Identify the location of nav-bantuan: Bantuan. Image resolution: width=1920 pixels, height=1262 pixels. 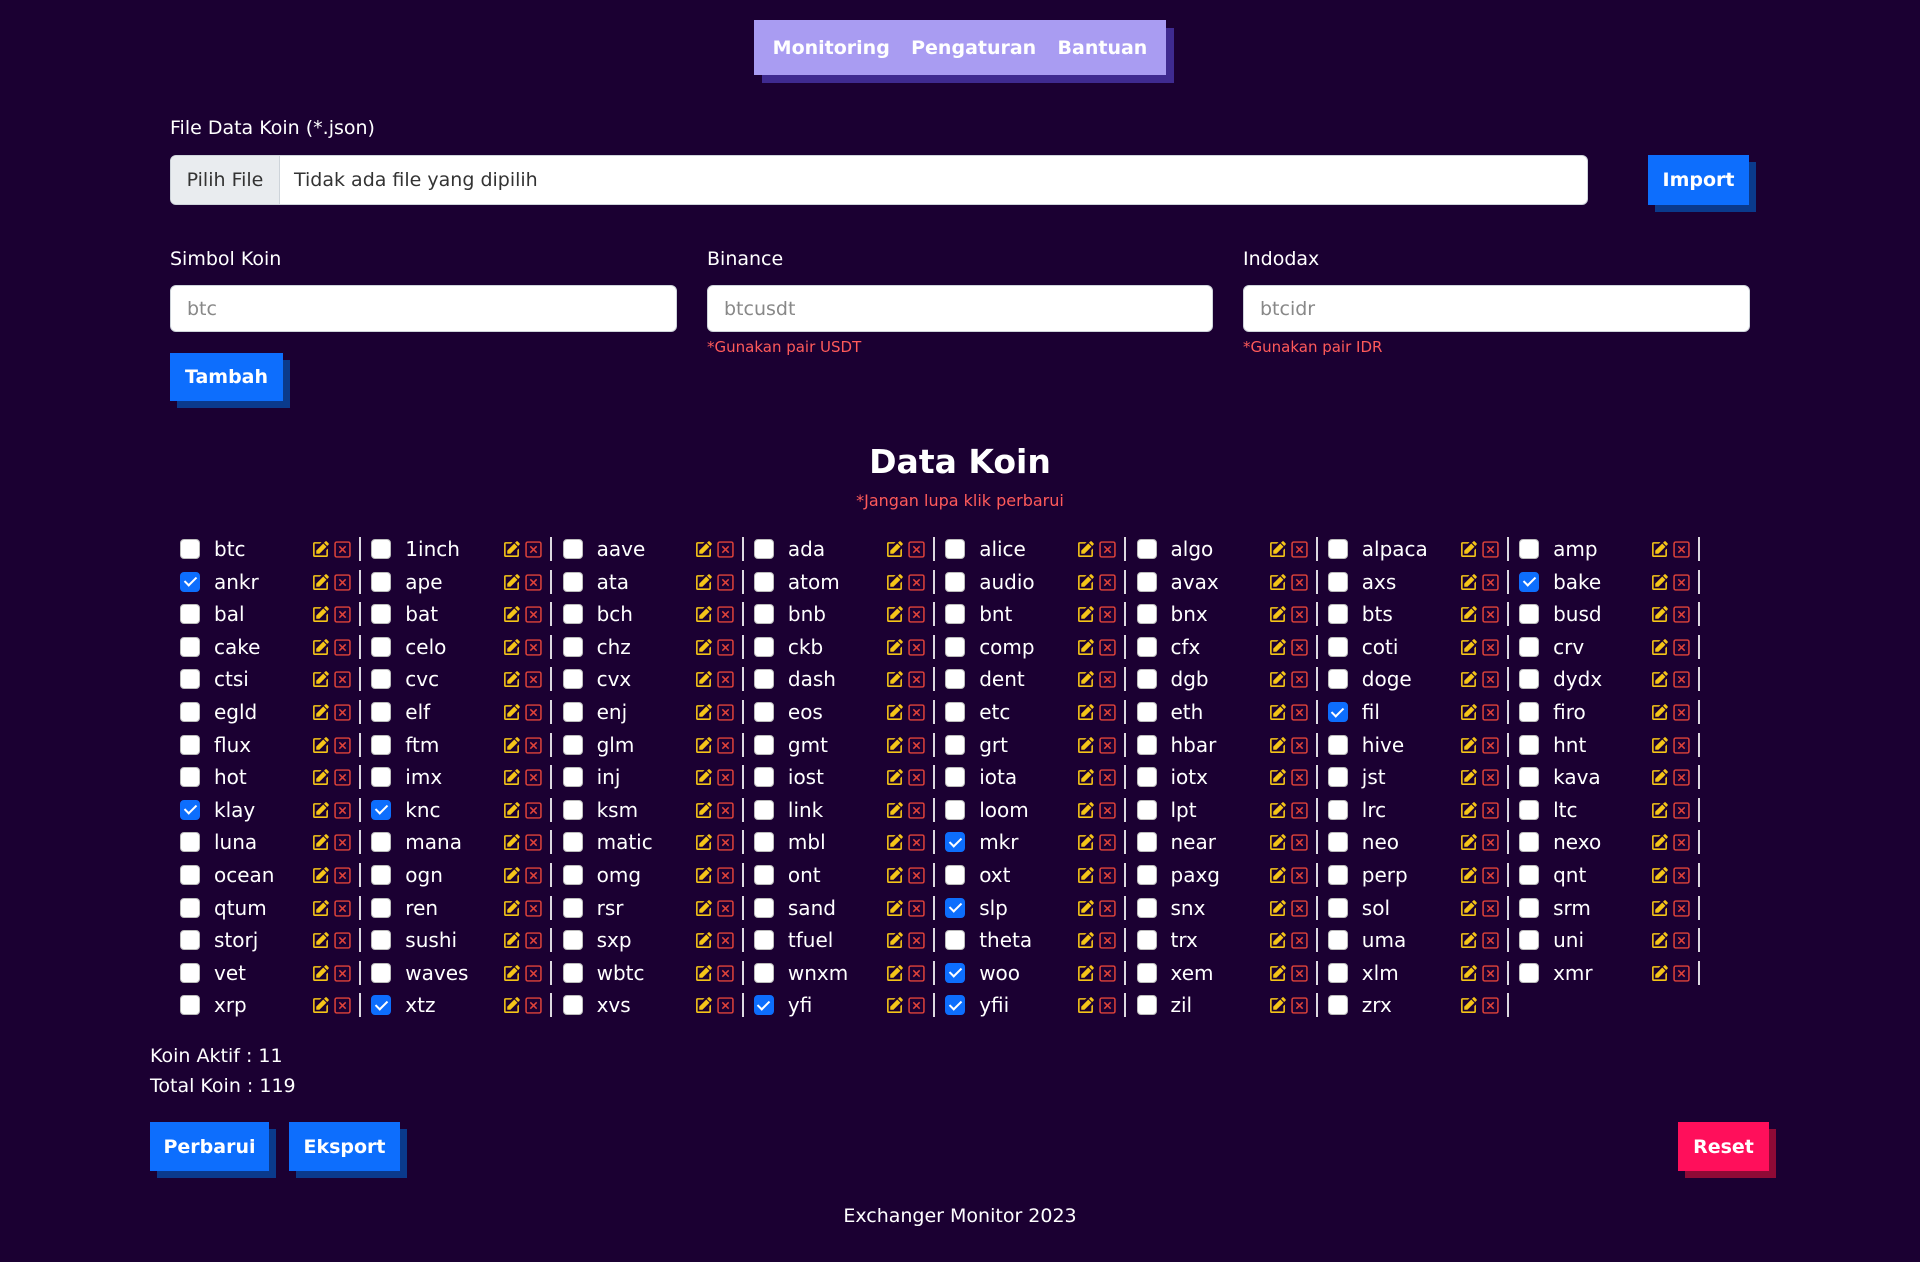
(1103, 48).